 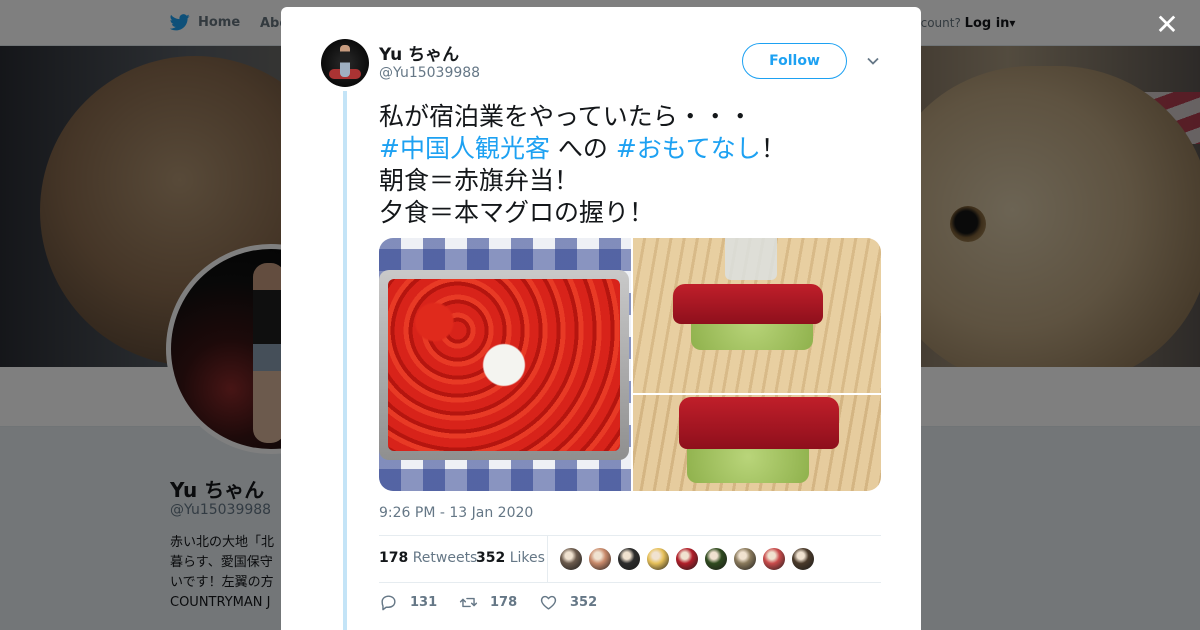 I want to click on tweet-author-handle: @Yu15039988, so click(x=429, y=73).